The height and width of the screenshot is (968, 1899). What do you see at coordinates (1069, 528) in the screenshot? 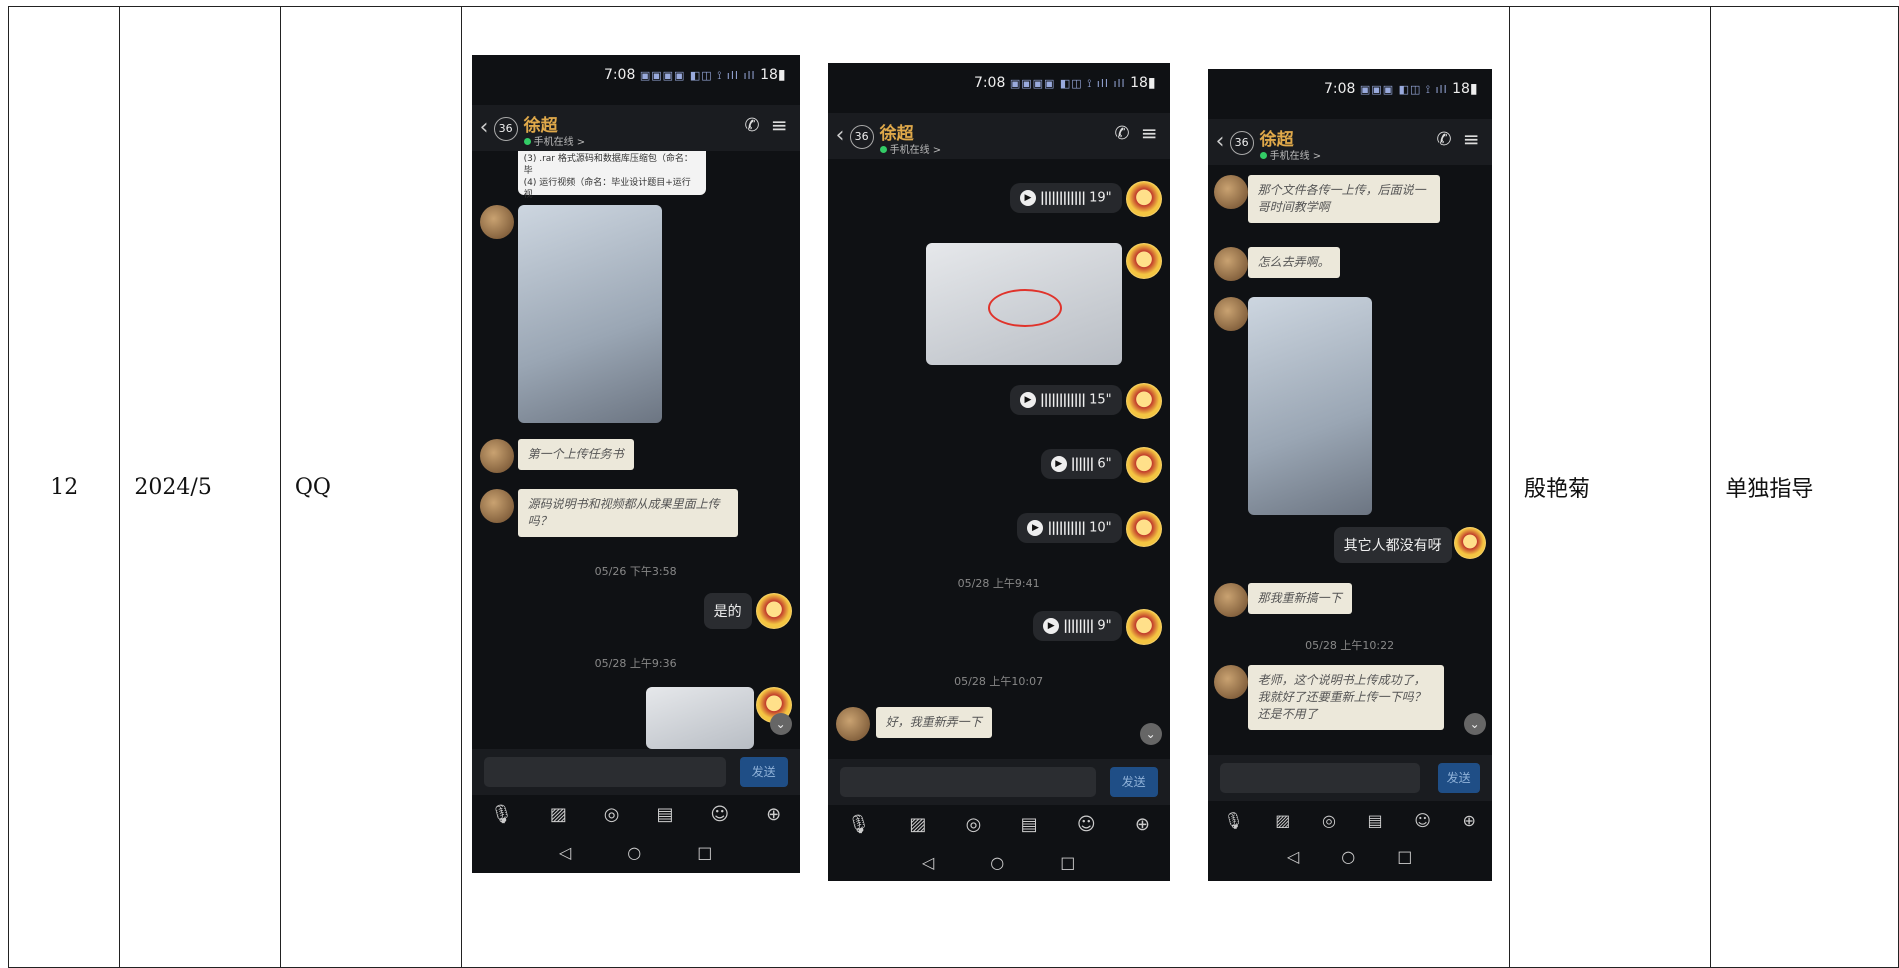
I see `voice-message: ▶ |||||||||| 10"` at bounding box center [1069, 528].